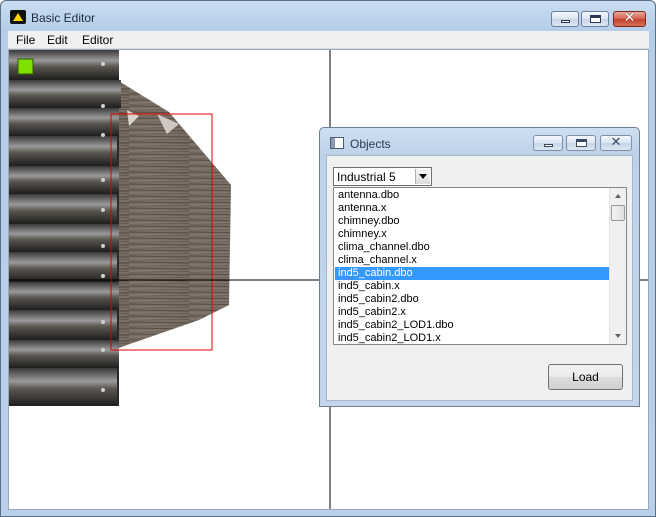 The image size is (656, 517). Describe the element at coordinates (25, 40) in the screenshot. I see `menu-file: File` at that location.